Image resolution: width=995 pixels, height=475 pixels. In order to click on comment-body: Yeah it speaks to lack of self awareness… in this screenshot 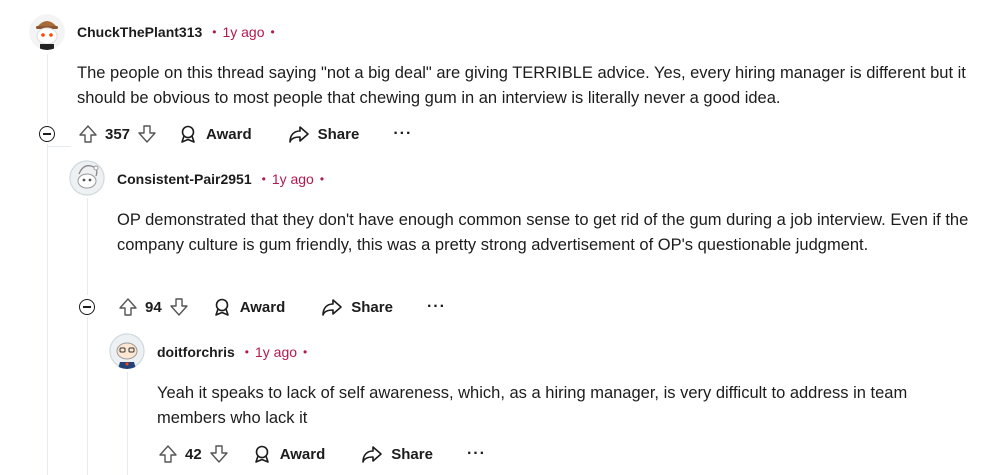, I will do `click(532, 405)`.